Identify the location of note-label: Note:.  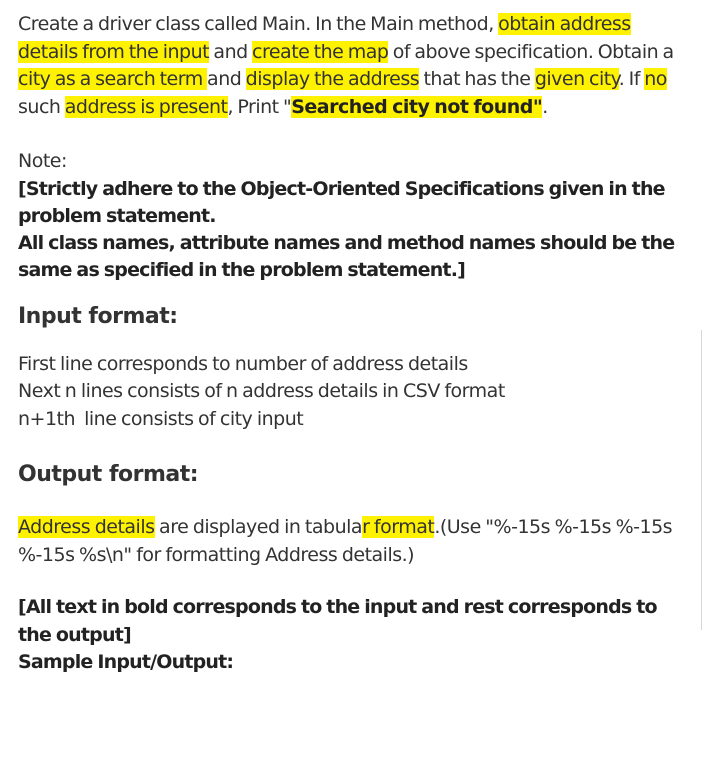
(42, 161).